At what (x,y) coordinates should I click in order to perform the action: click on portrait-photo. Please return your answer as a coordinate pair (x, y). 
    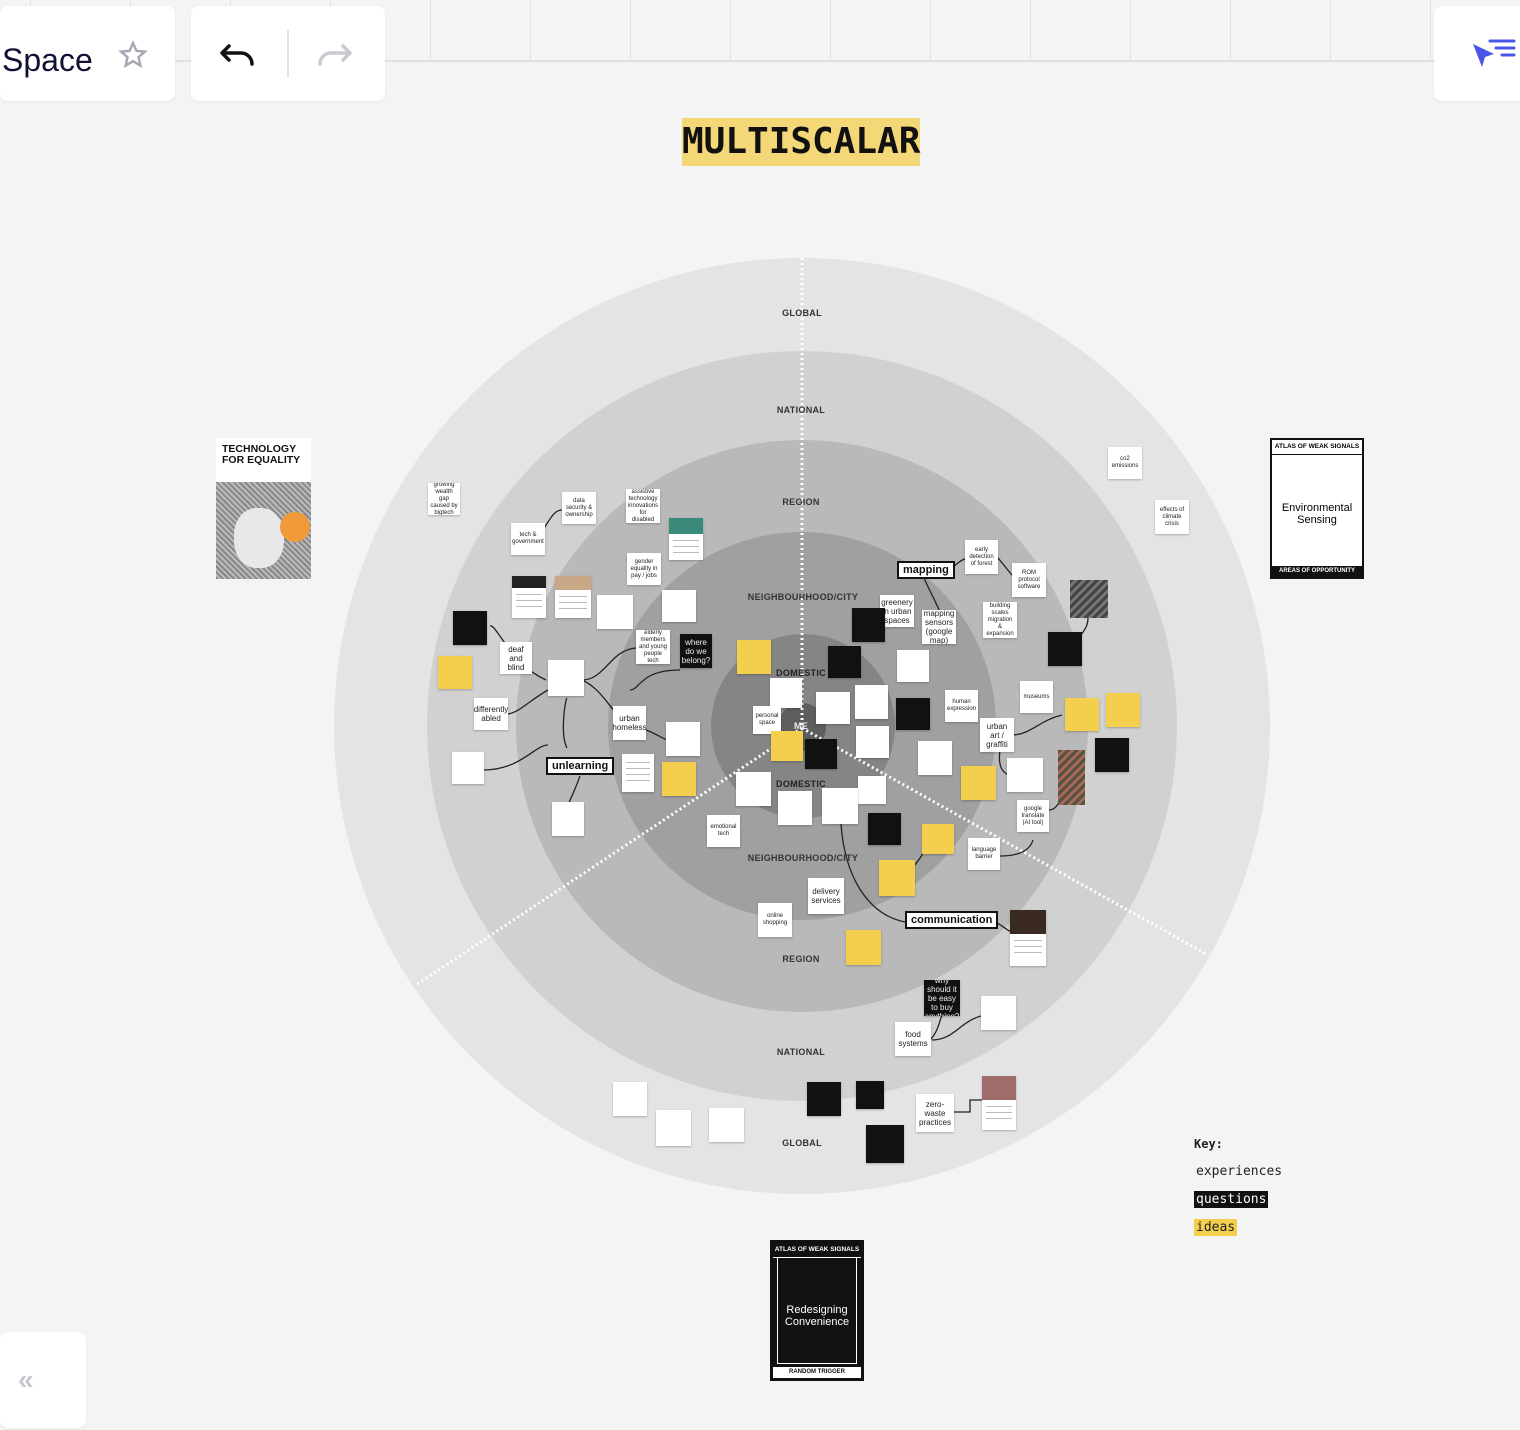
    Looking at the image, I should click on (1089, 599).